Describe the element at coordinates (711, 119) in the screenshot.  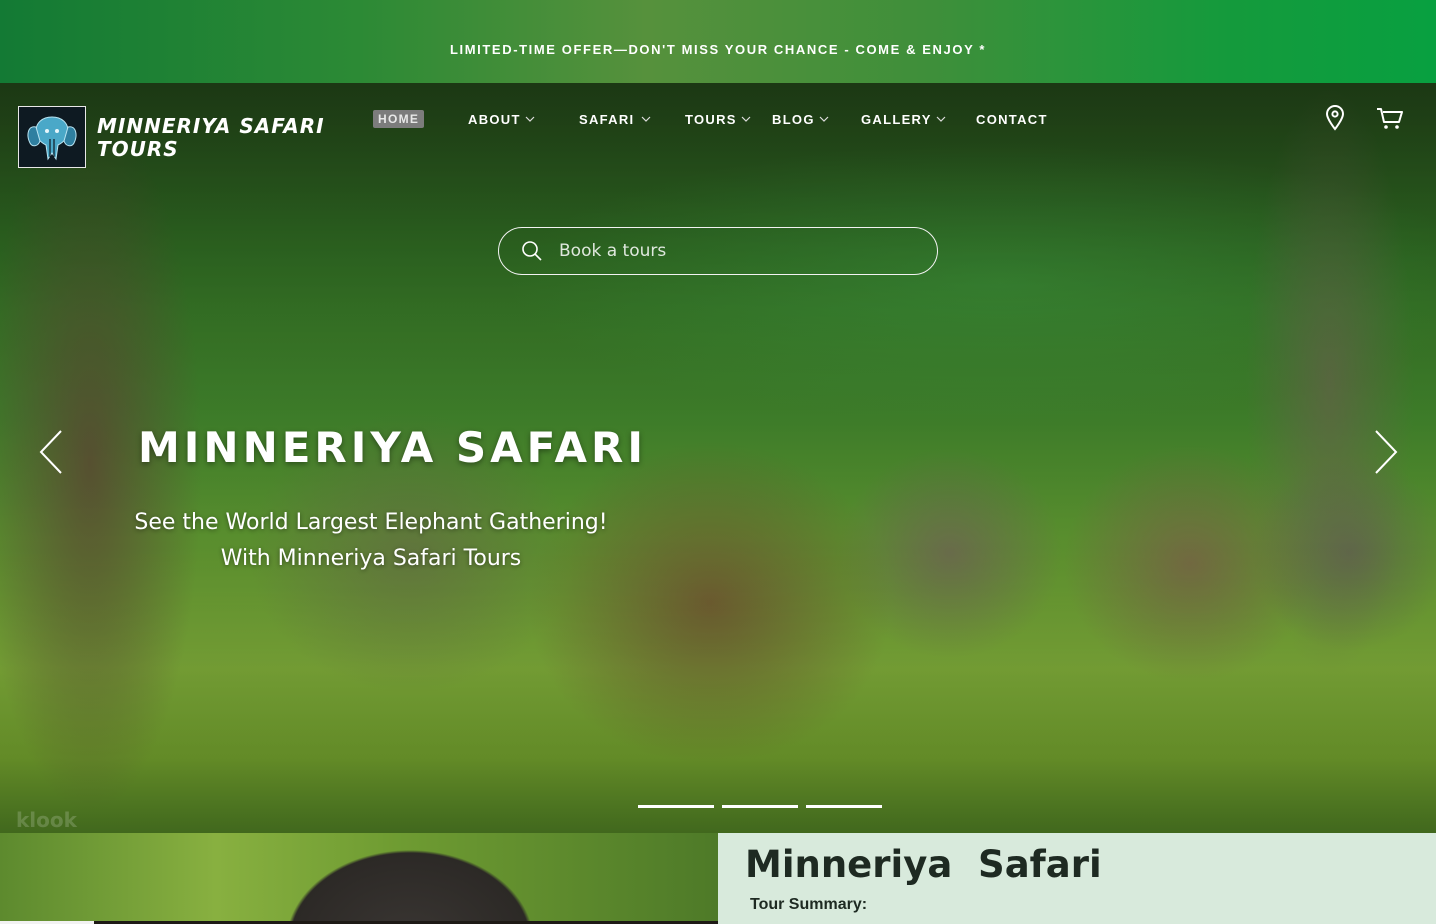
I see `nav-item-label: TOURS` at that location.